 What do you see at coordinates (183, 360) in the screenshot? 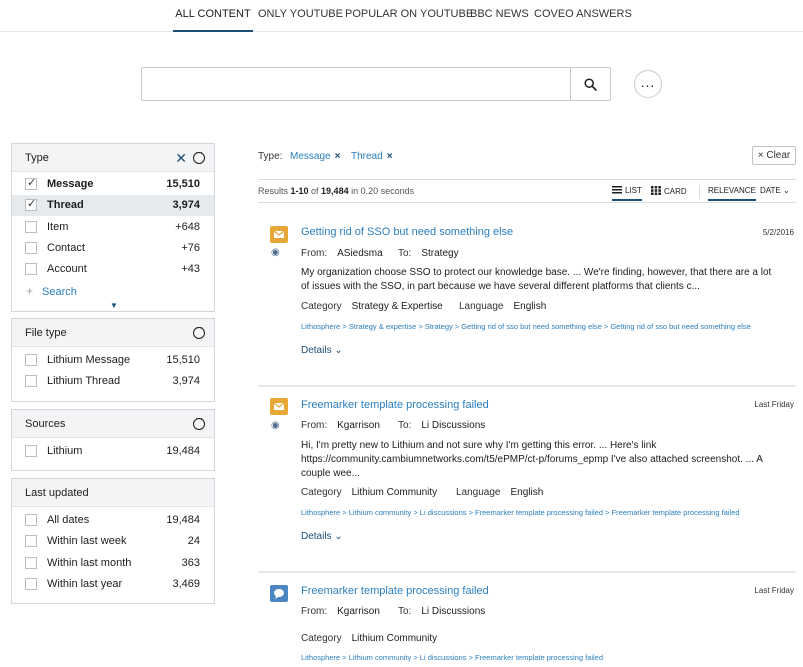
I see `facet-value-count: 15,510` at bounding box center [183, 360].